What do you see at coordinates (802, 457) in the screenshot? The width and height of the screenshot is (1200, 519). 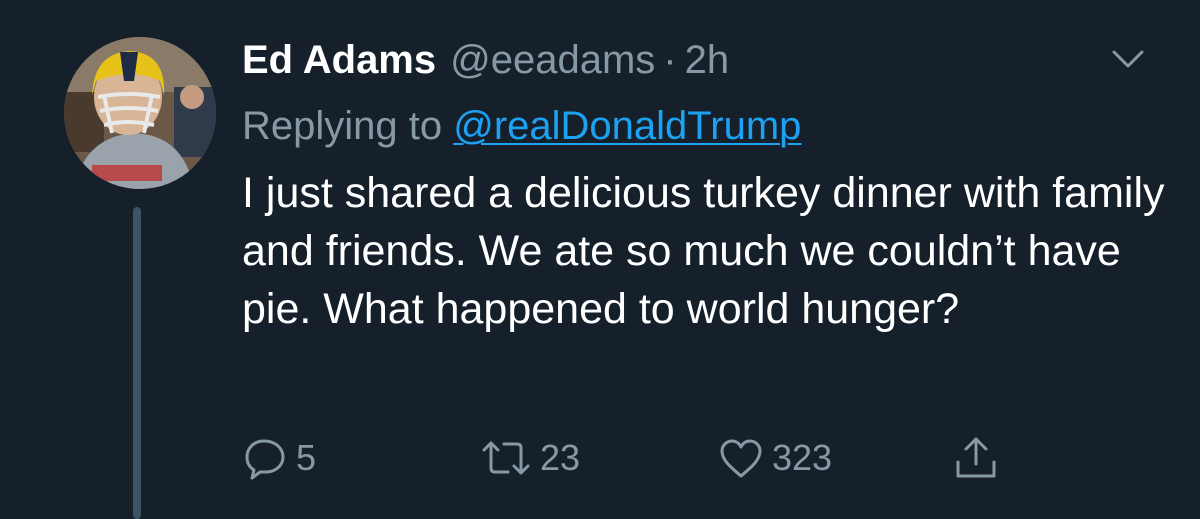 I see `like-count: 323` at bounding box center [802, 457].